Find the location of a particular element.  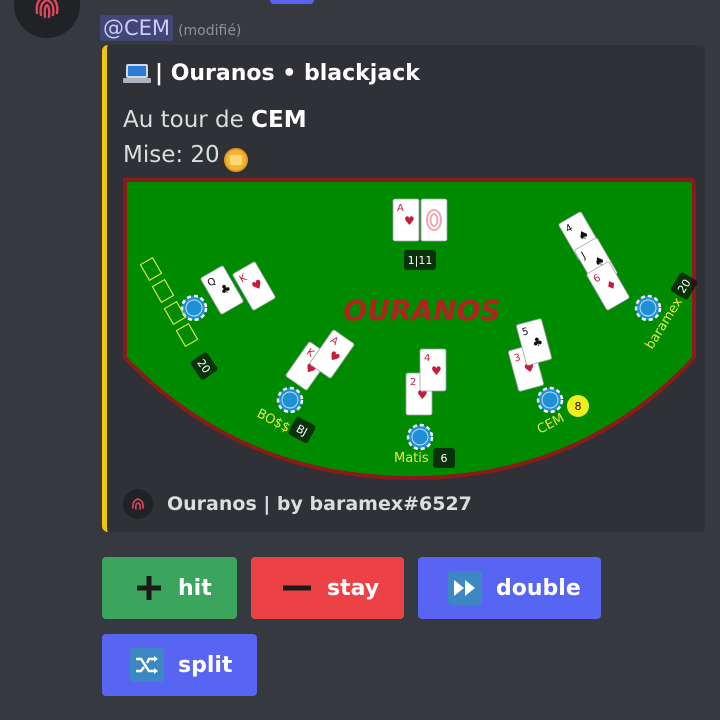

hit-button: hit is located at coordinates (169, 588).